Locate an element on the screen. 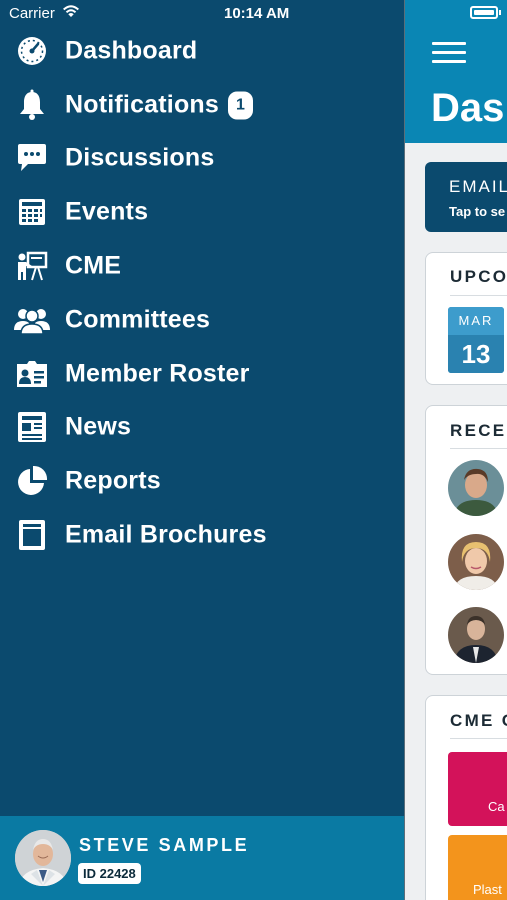 The width and height of the screenshot is (507, 900). hamburger-menu-icon is located at coordinates (449, 53).